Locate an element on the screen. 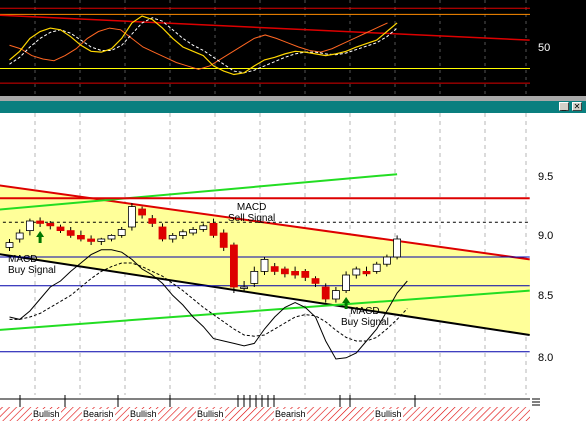  osc-axis-label: 50 is located at coordinates (544, 48).